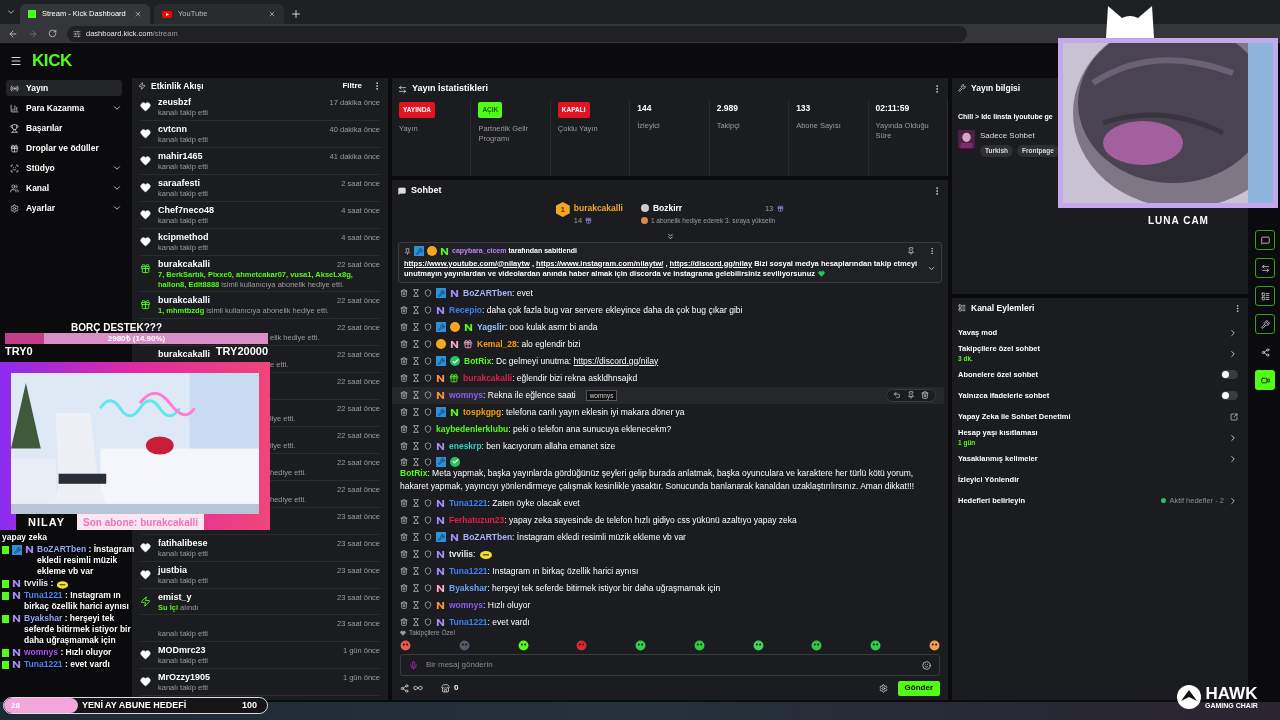 Image resolution: width=1280 pixels, height=720 pixels. Describe the element at coordinates (897, 395) in the screenshot. I see `reply-icon` at that location.